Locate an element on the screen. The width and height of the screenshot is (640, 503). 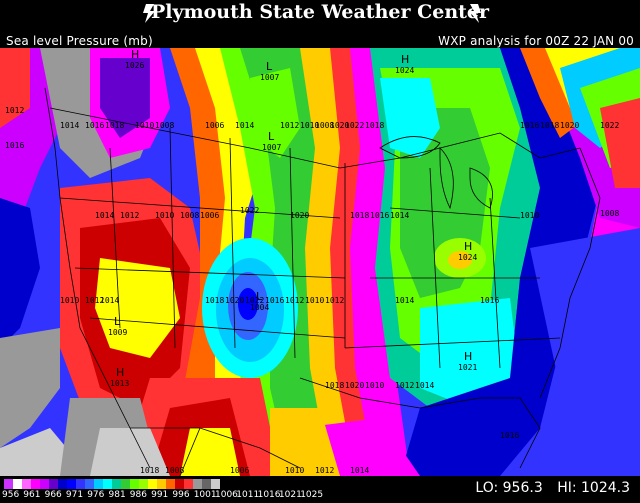
analysis-time-label: WXP analysis for 00Z 22 JAN 00 is located at coordinates (536, 41).